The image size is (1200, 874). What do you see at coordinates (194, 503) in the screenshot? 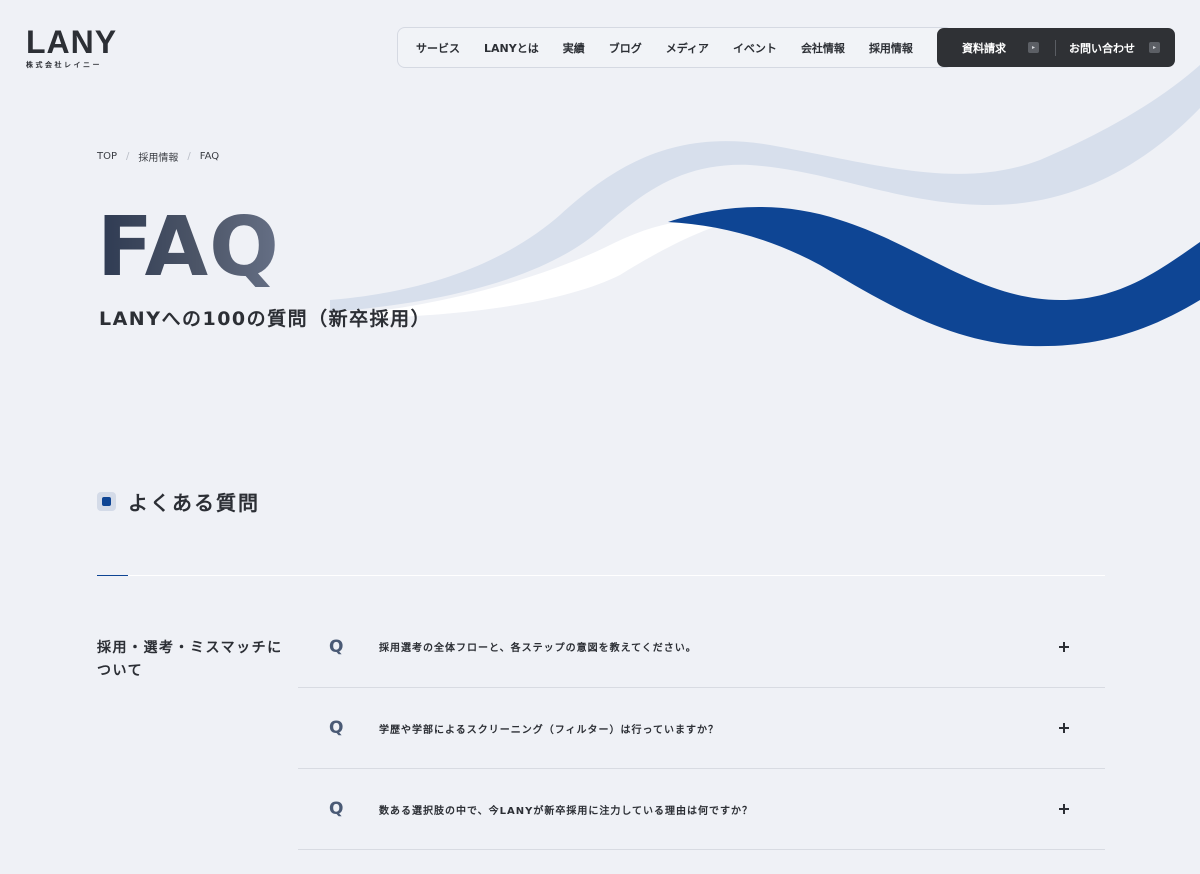
I see `section-title: よくある質問` at bounding box center [194, 503].